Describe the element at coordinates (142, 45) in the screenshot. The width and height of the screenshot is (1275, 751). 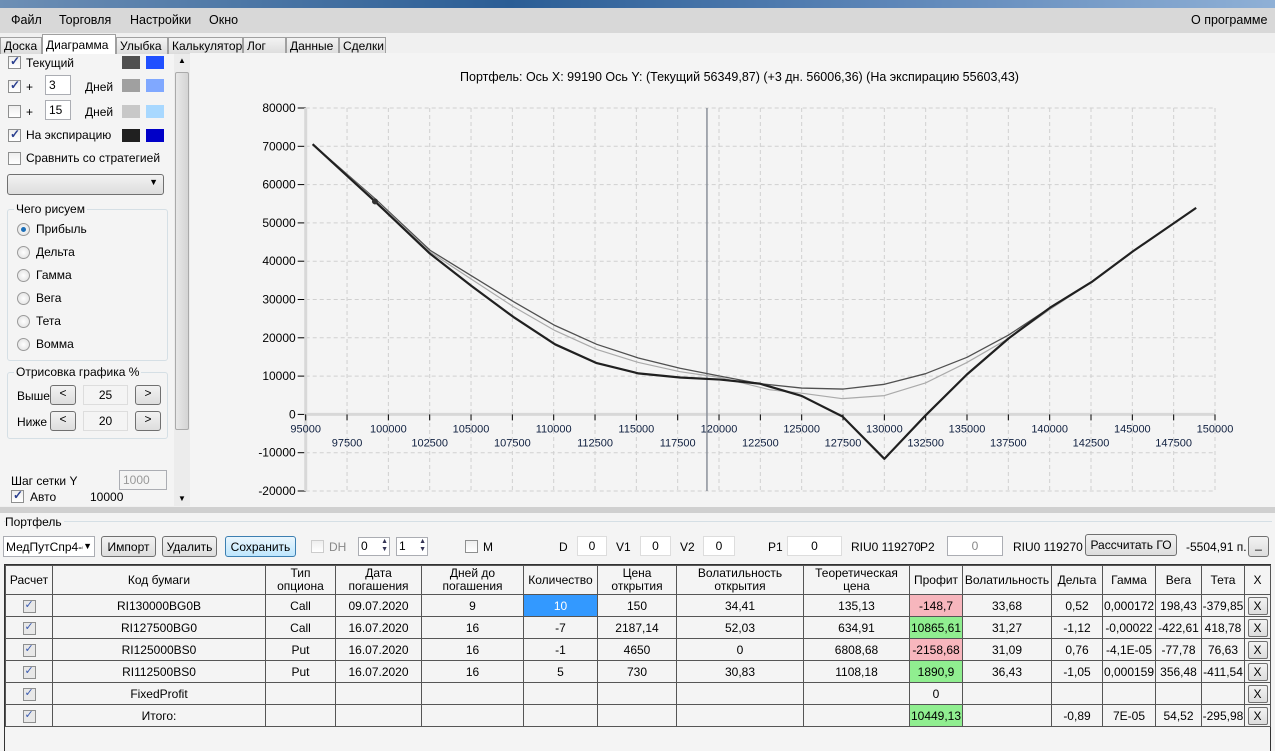
I see `tab-smile: Улыбка` at that location.